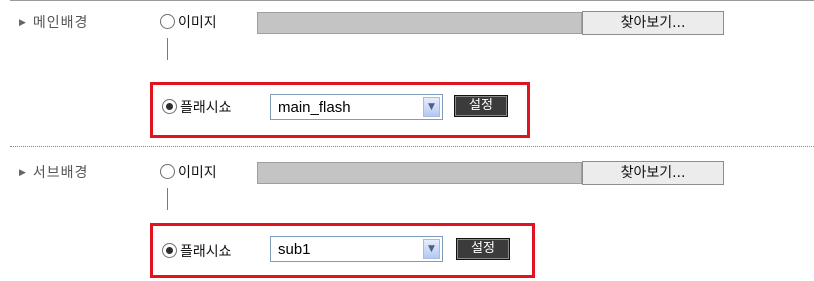 This screenshot has width=814, height=281. Describe the element at coordinates (294, 249) in the screenshot. I see `sub-flash-select-value: sub1` at that location.